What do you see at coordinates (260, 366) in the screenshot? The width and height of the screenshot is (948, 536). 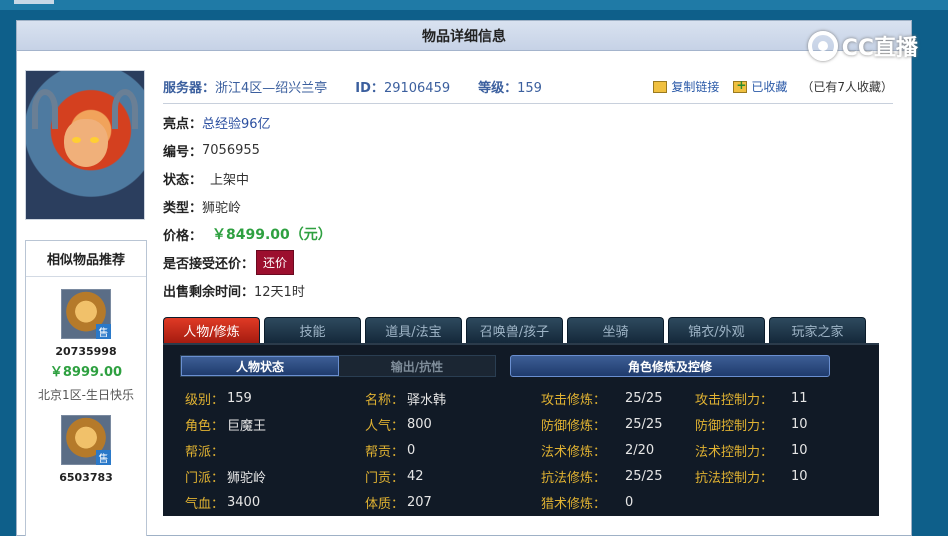 I see `sub-tab-status: 人物状态` at bounding box center [260, 366].